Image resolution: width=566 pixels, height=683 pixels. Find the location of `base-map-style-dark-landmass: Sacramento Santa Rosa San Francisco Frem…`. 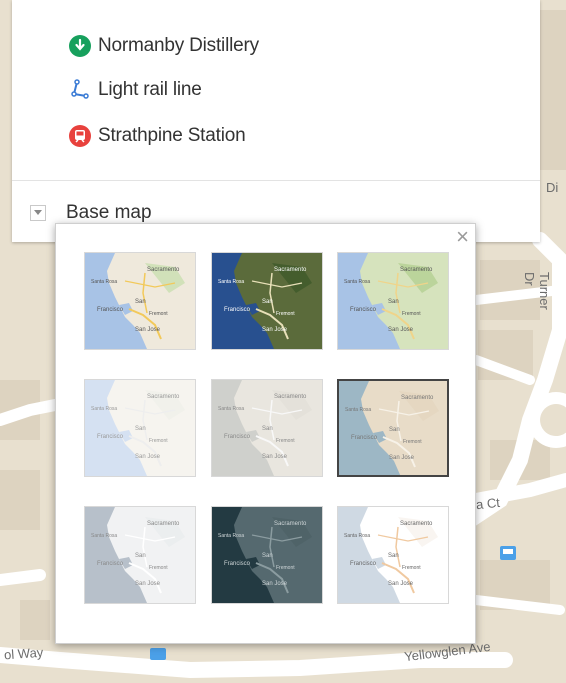

base-map-style-dark-landmass: Sacramento Santa Rosa San Francisco Frem… is located at coordinates (267, 555).